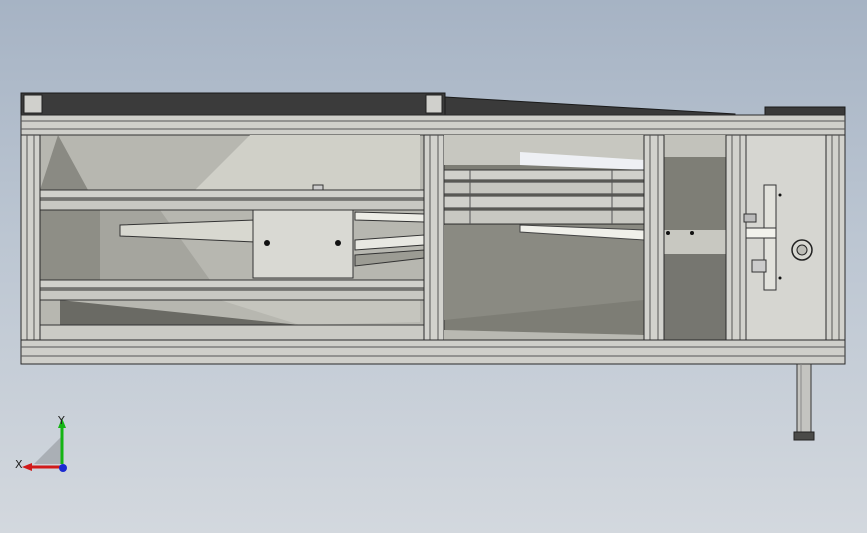 This screenshot has height=533, width=867. Describe the element at coordinates (433, 125) in the screenshot. I see `top-frame-rail` at that location.